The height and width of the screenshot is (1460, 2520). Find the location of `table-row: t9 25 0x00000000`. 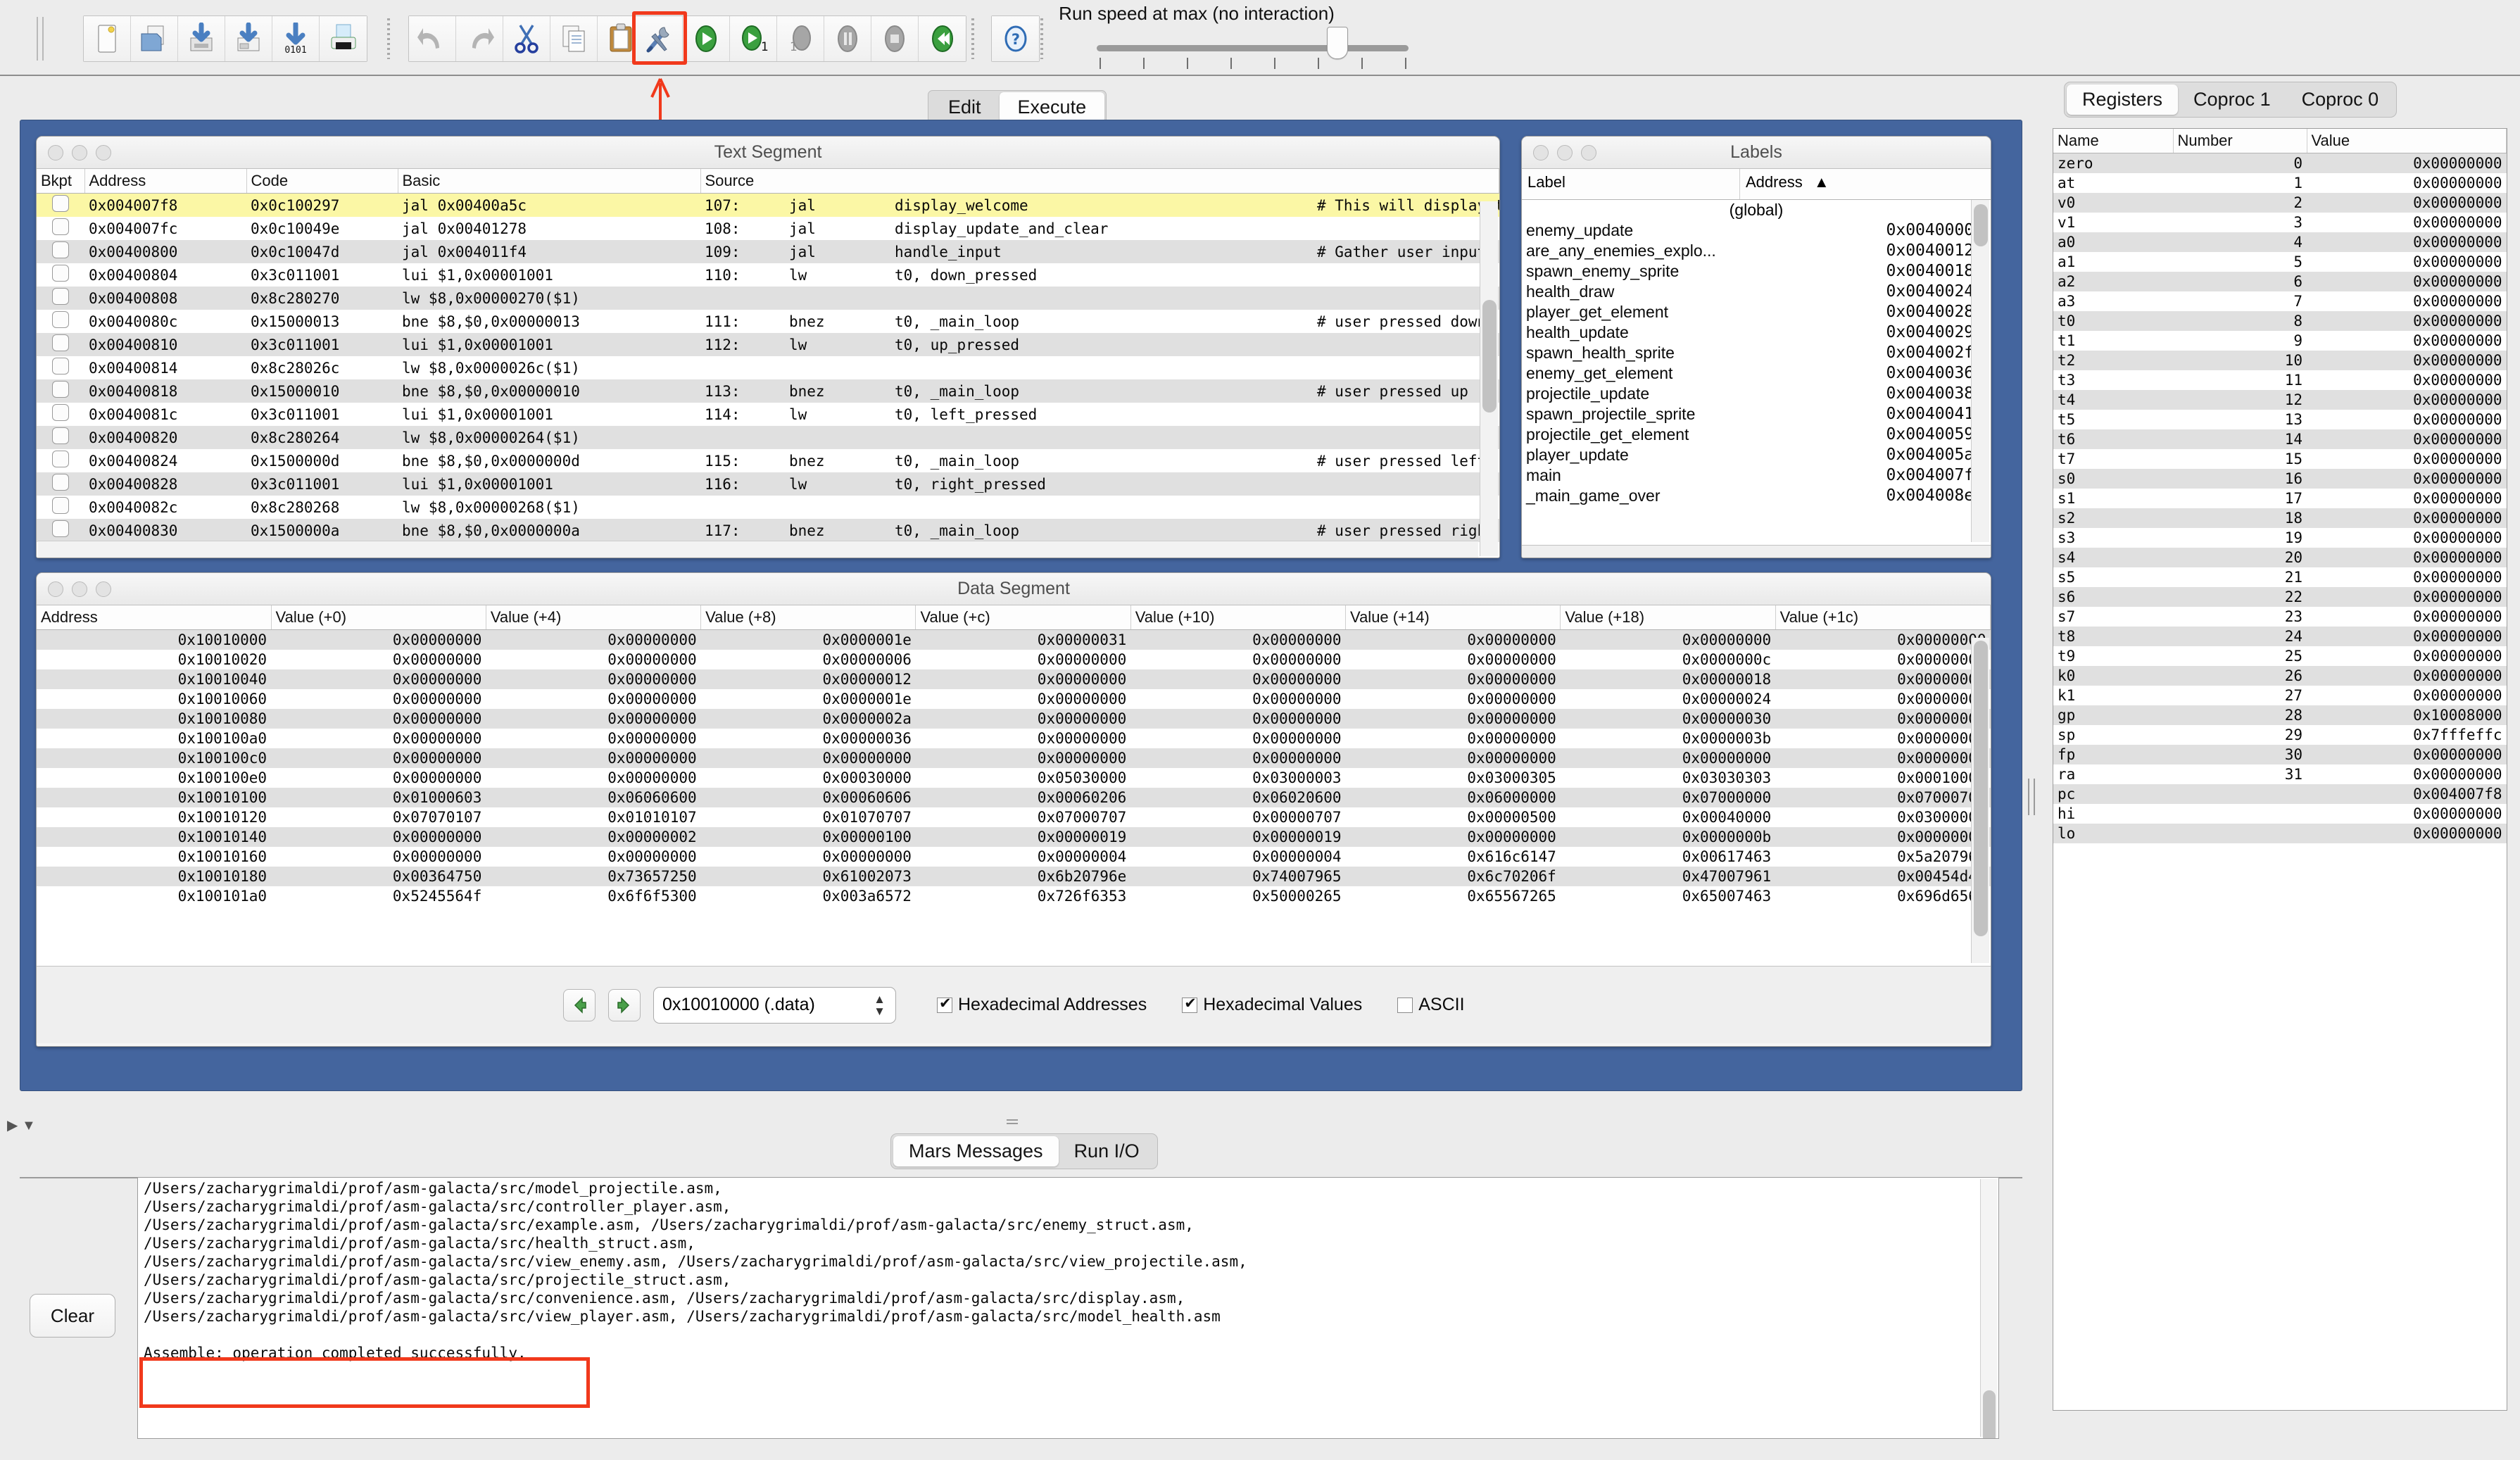

table-row: t9 25 0x00000000 is located at coordinates (2280, 656).